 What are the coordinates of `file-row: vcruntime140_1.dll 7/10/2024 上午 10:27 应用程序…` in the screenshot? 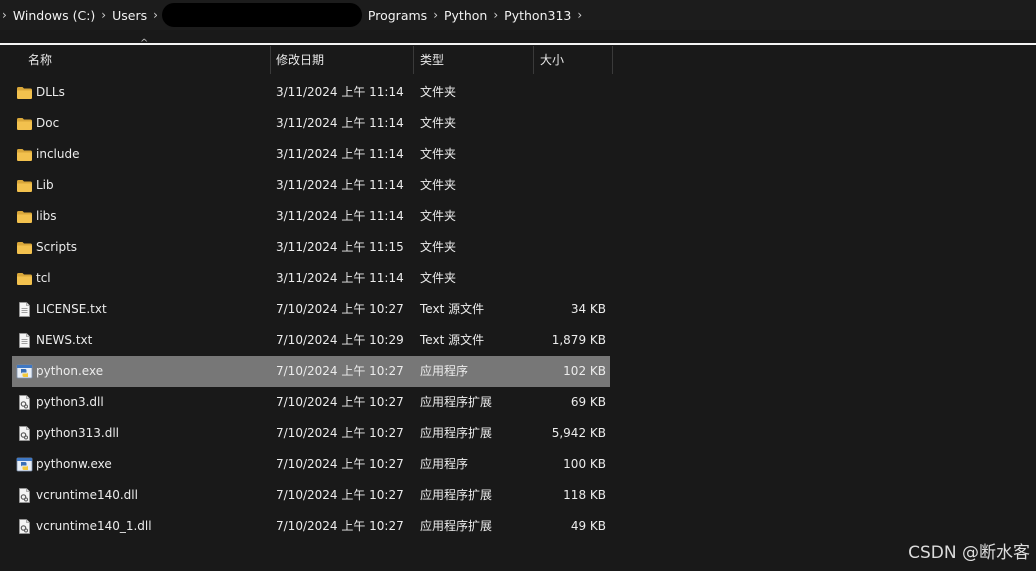 It's located at (311, 526).